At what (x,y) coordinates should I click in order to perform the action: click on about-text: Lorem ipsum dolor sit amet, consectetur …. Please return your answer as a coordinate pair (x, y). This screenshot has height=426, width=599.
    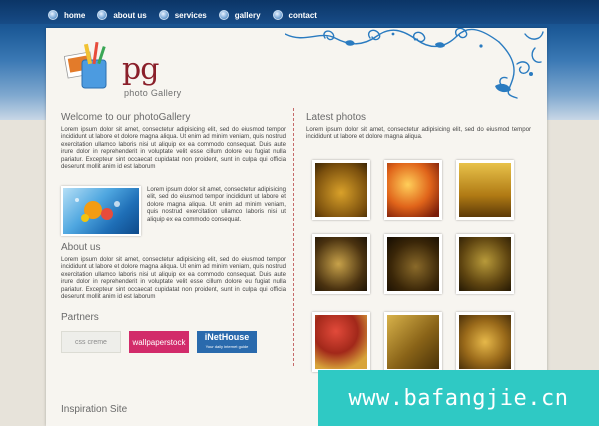
    Looking at the image, I should click on (173, 278).